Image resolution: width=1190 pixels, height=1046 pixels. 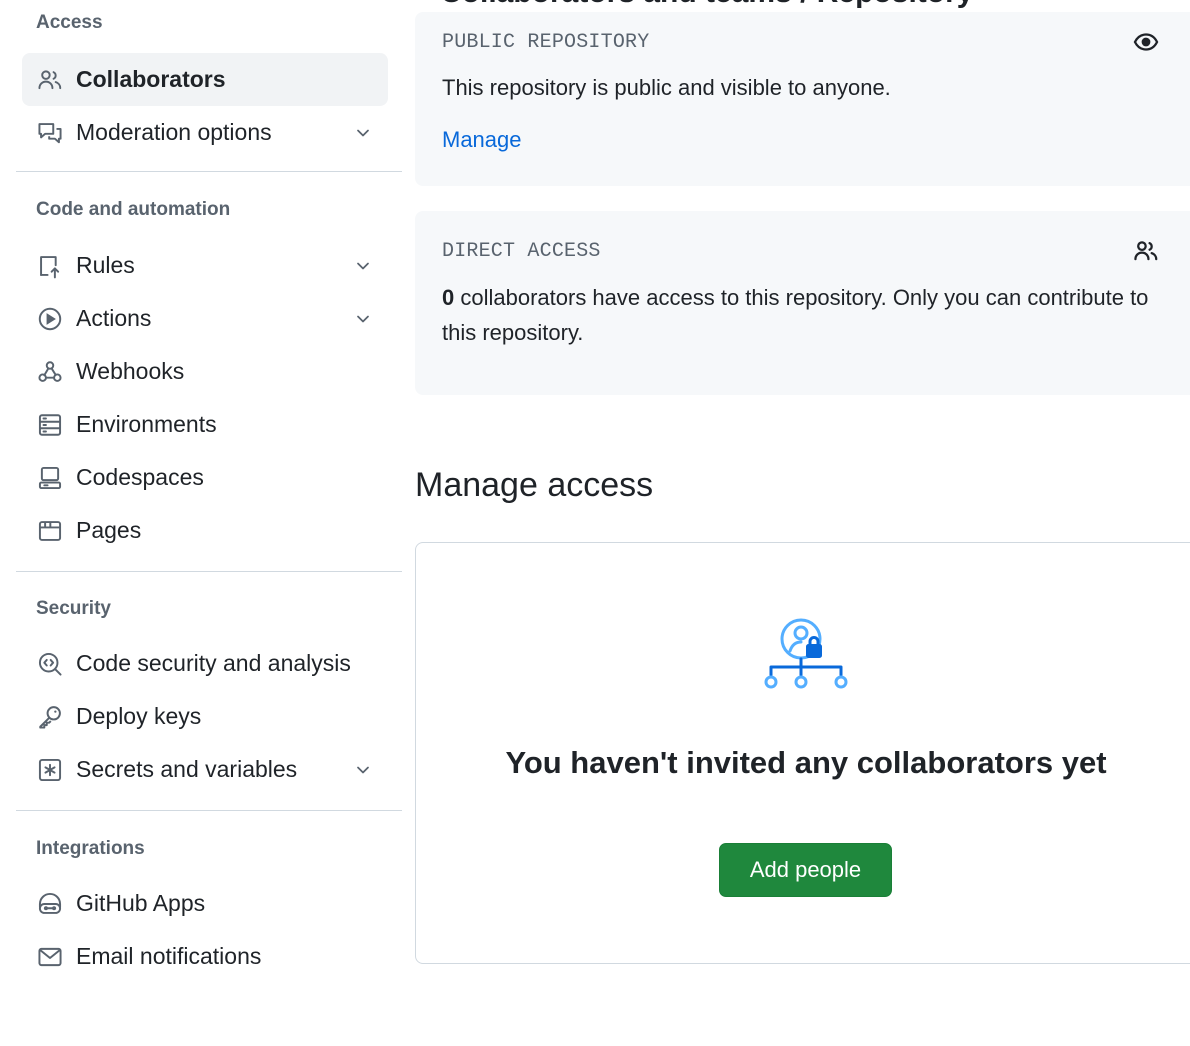 What do you see at coordinates (50, 717) in the screenshot?
I see `key-icon` at bounding box center [50, 717].